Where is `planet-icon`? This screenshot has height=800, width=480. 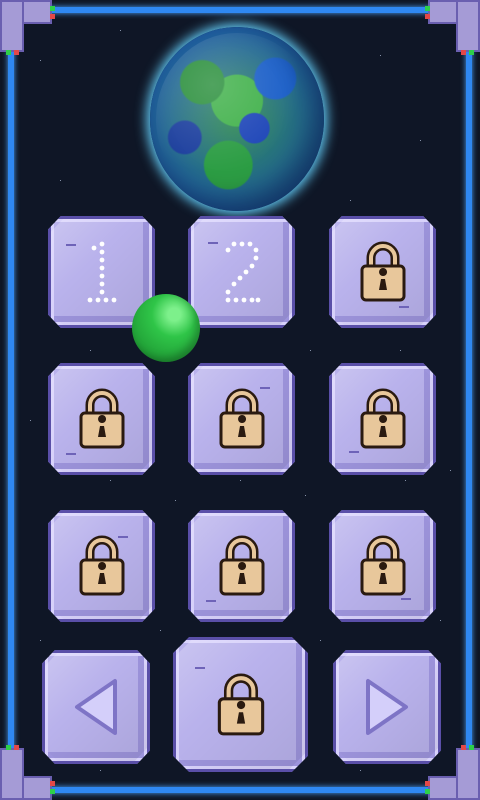 planet-icon is located at coordinates (237, 119).